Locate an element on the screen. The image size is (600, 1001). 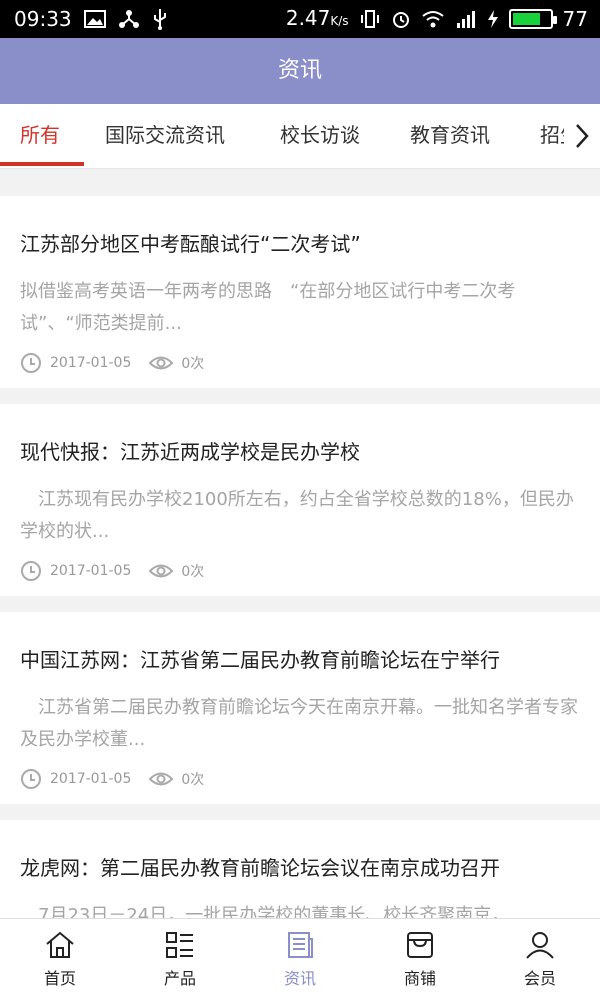
shop-icon is located at coordinates (420, 945).